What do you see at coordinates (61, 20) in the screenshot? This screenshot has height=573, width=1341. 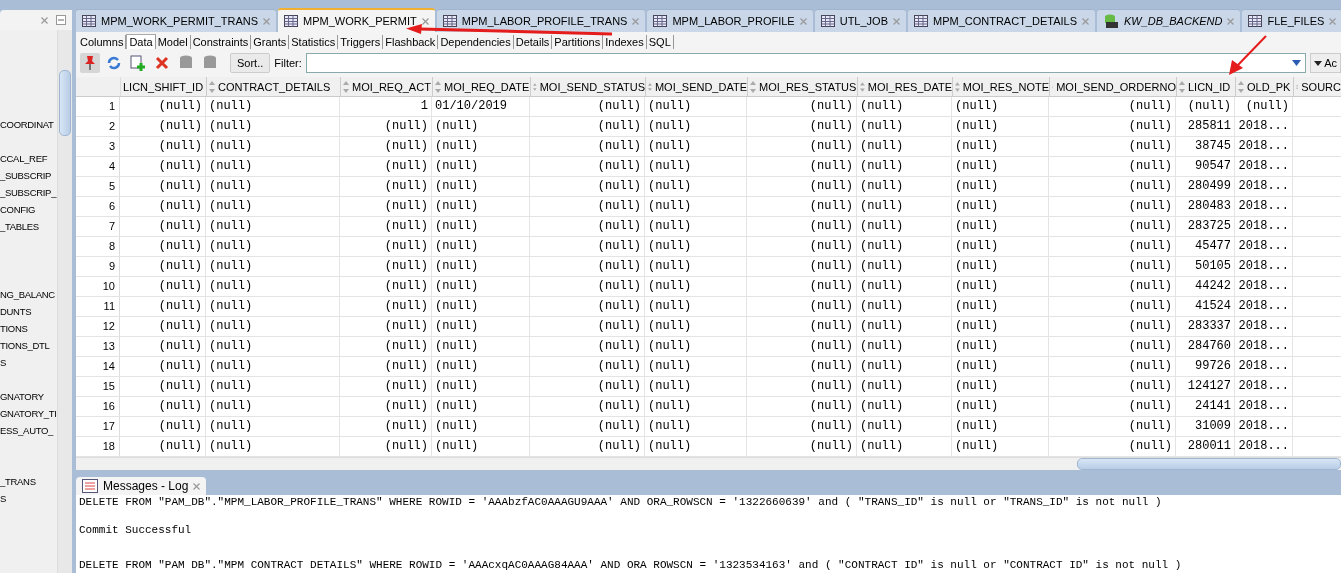 I see `minimize-icon` at bounding box center [61, 20].